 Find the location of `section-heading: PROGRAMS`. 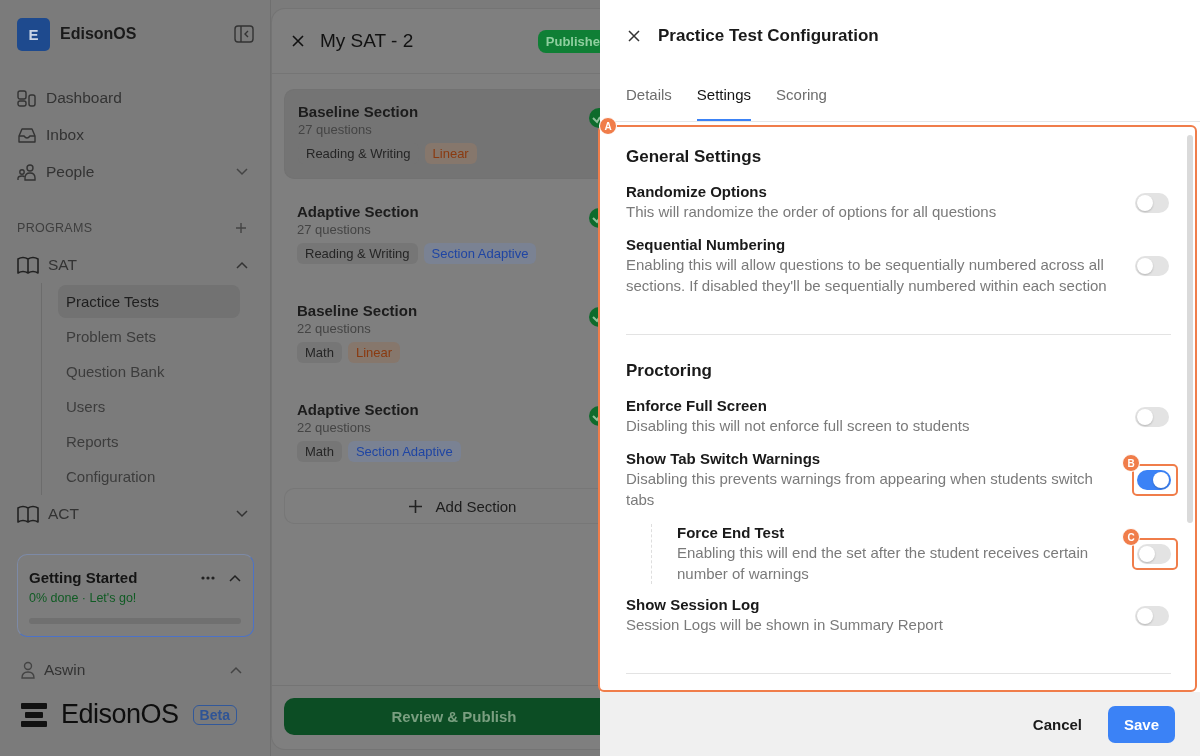

section-heading: PROGRAMS is located at coordinates (55, 227).